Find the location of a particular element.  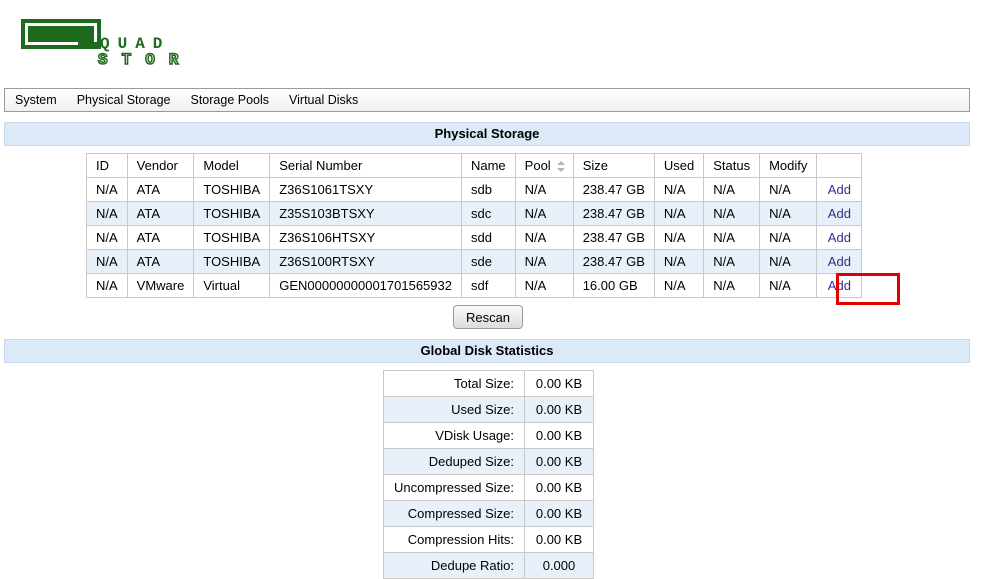

stats-row: Total Size: 0.00 KB is located at coordinates (488, 383).